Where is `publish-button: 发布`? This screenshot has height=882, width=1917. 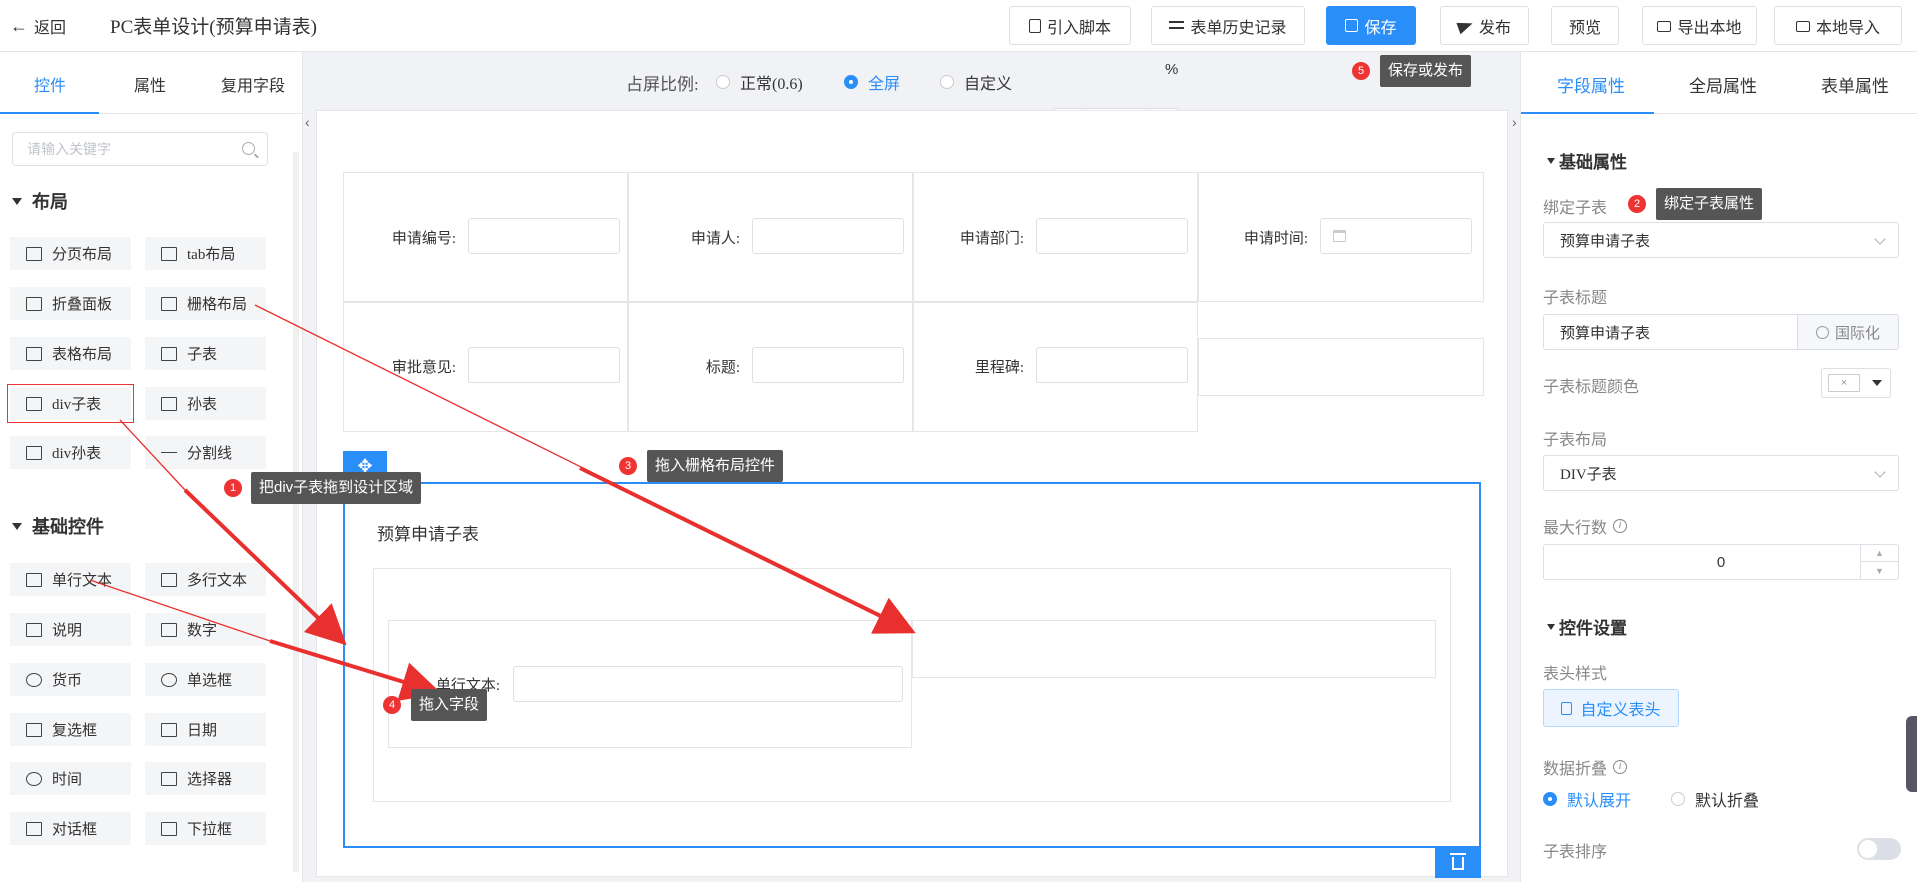
publish-button: 发布 is located at coordinates (1484, 25).